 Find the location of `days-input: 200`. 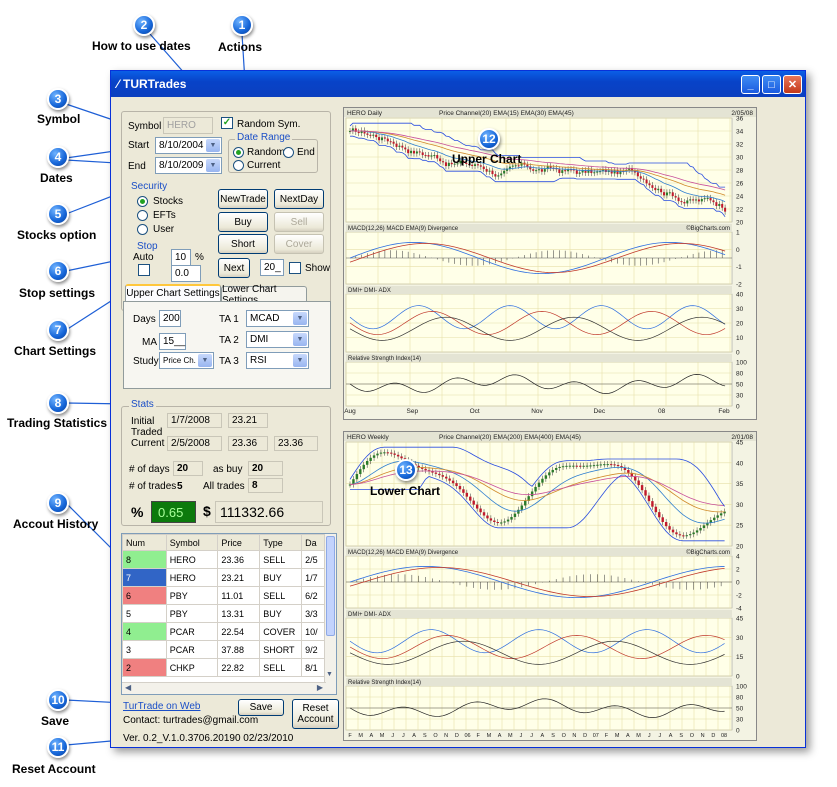

days-input: 200 is located at coordinates (170, 318).